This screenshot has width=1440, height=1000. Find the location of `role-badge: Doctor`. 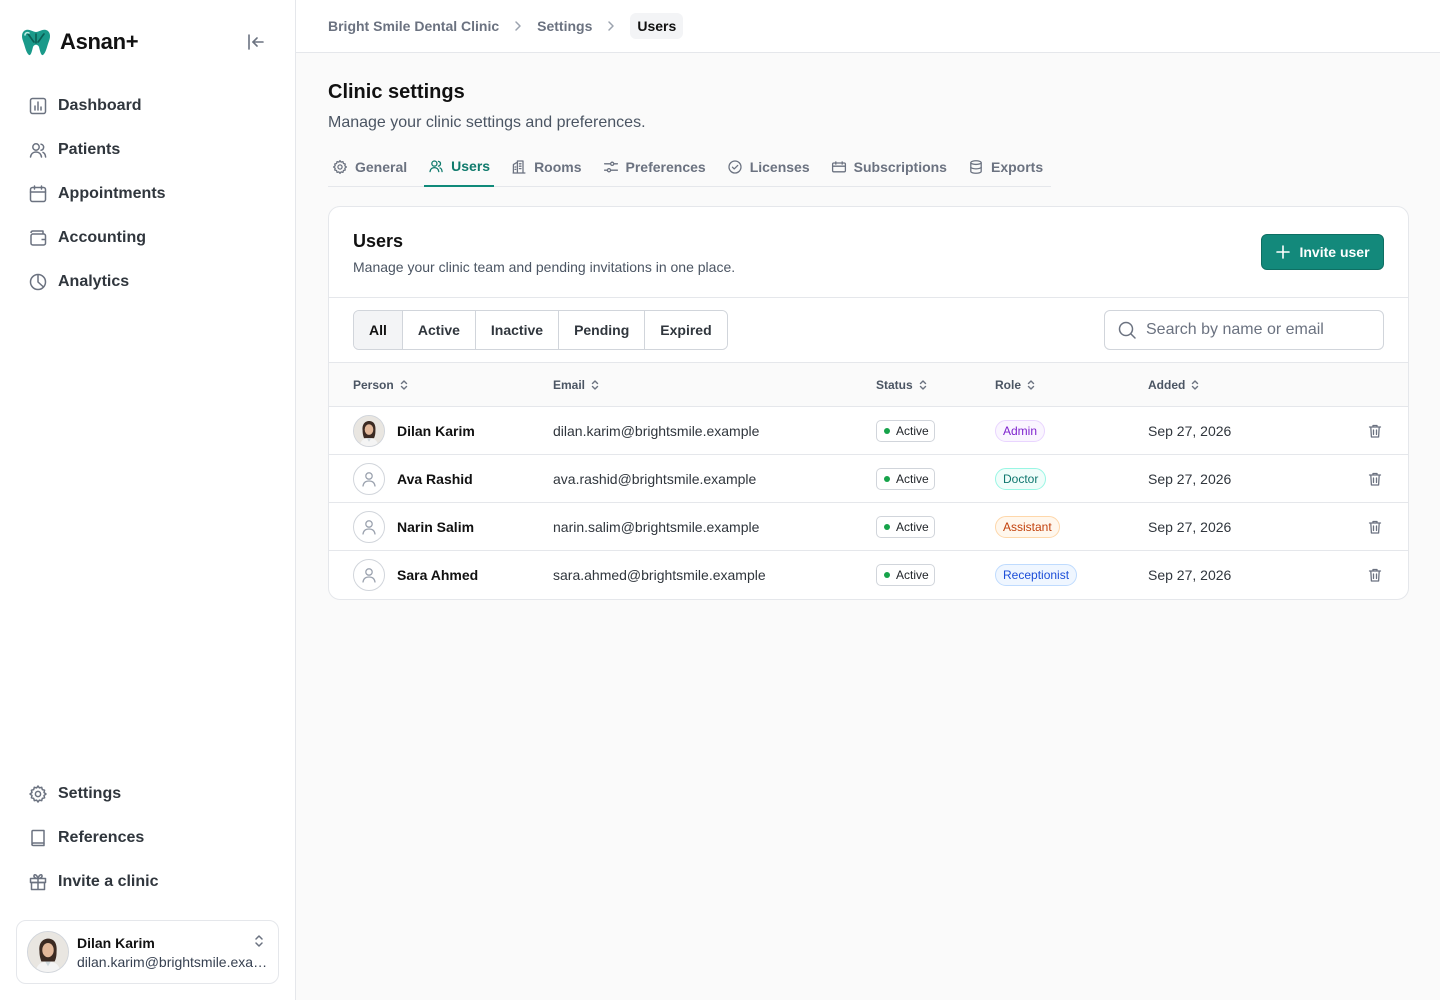

role-badge: Doctor is located at coordinates (1021, 479).